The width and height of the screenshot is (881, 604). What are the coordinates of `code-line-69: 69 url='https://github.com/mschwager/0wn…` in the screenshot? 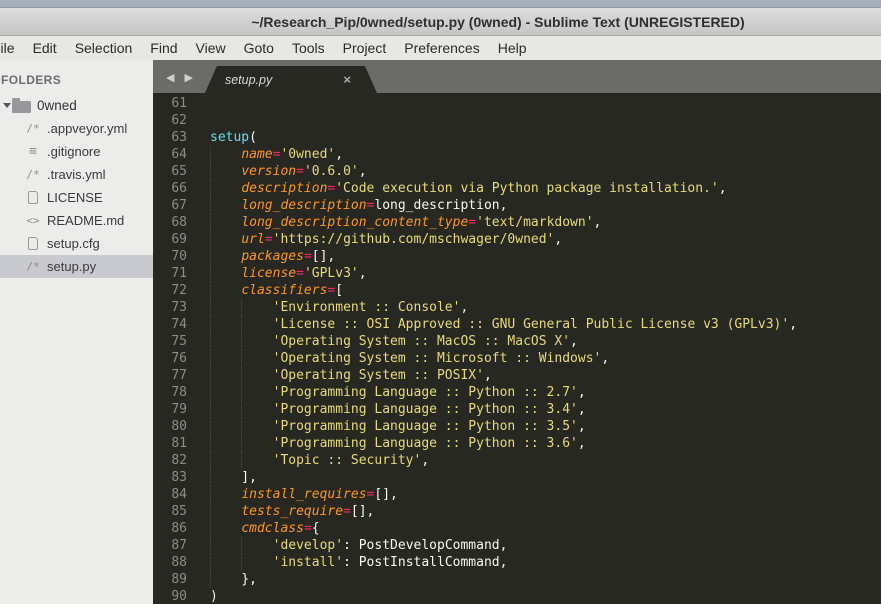 It's located at (517, 239).